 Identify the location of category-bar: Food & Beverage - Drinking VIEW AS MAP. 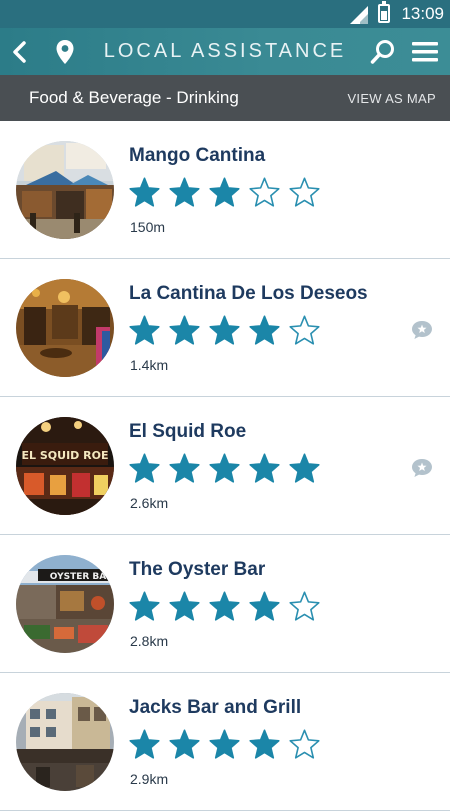
(225, 98).